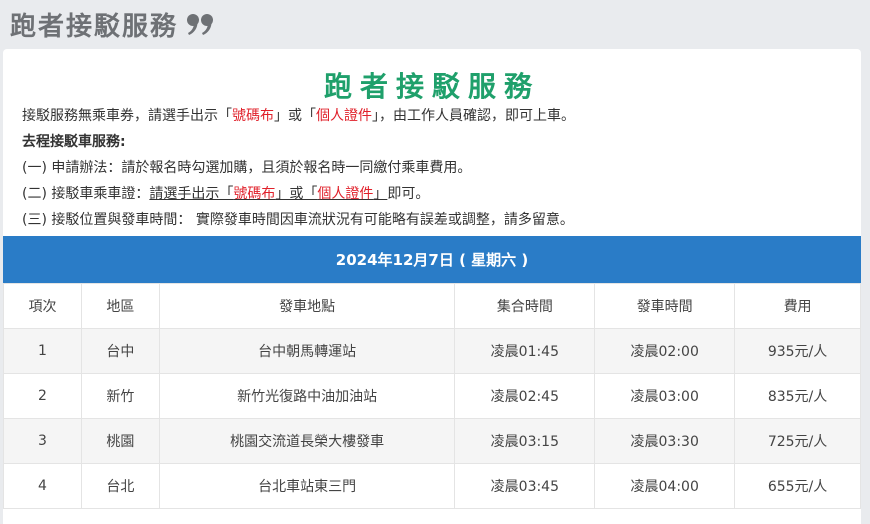  Describe the element at coordinates (42, 441) in the screenshot. I see `table-cell: 3` at that location.